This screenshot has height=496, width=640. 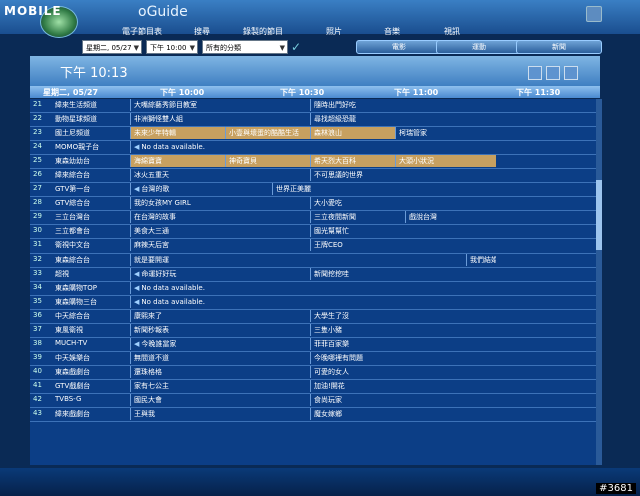 What do you see at coordinates (403, 119) in the screenshot?
I see `program-cell: 尋找超級恐龍` at bounding box center [403, 119].